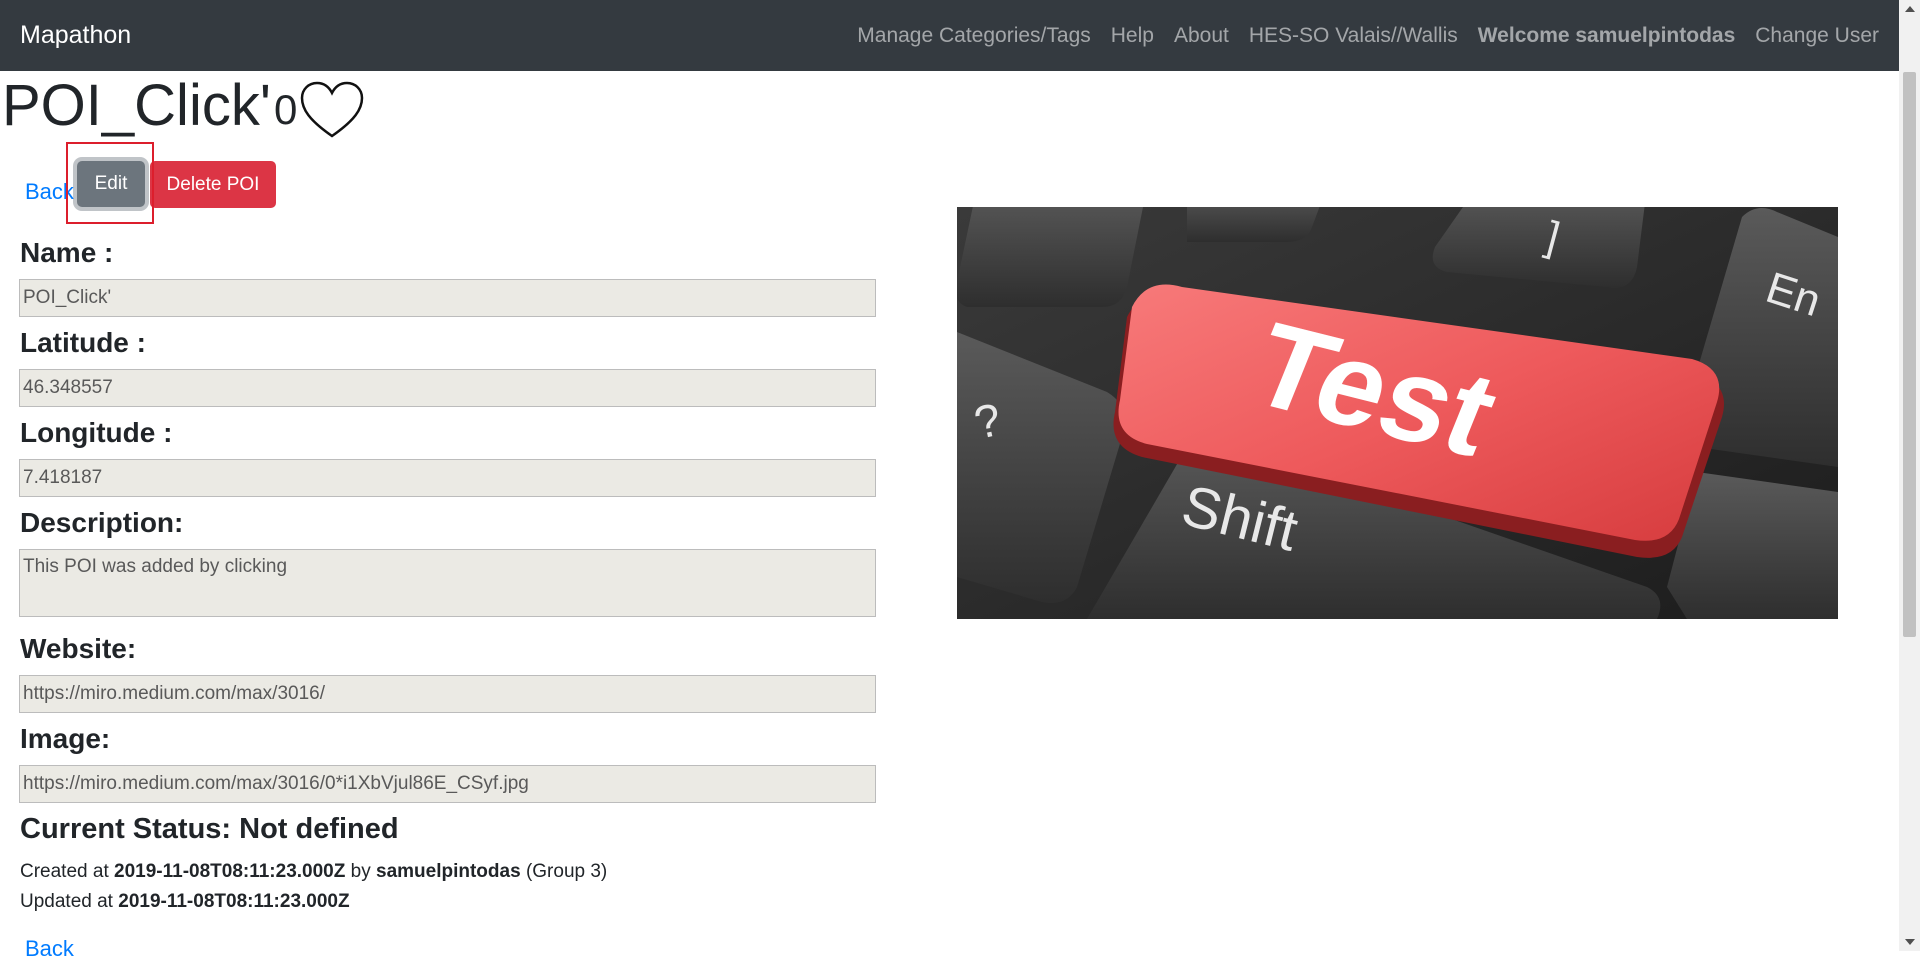 The image size is (1920, 963). I want to click on scroll-up-arrow-icon, so click(1909, 9).